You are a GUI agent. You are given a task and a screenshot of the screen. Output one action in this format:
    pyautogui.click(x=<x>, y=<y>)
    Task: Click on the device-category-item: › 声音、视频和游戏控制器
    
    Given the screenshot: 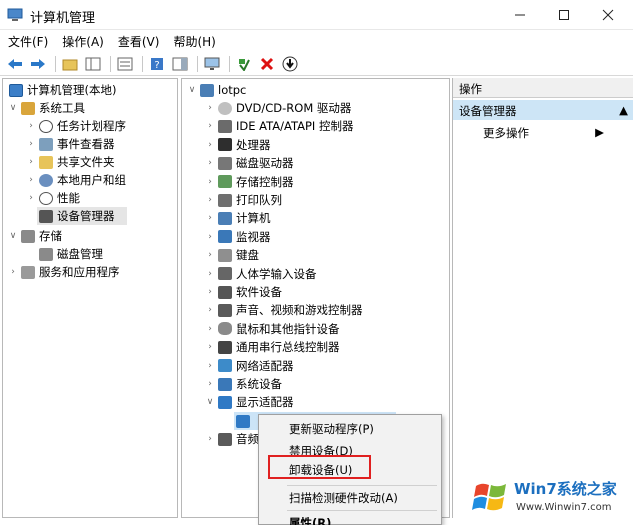 What is the action you would take?
    pyautogui.click(x=283, y=310)
    